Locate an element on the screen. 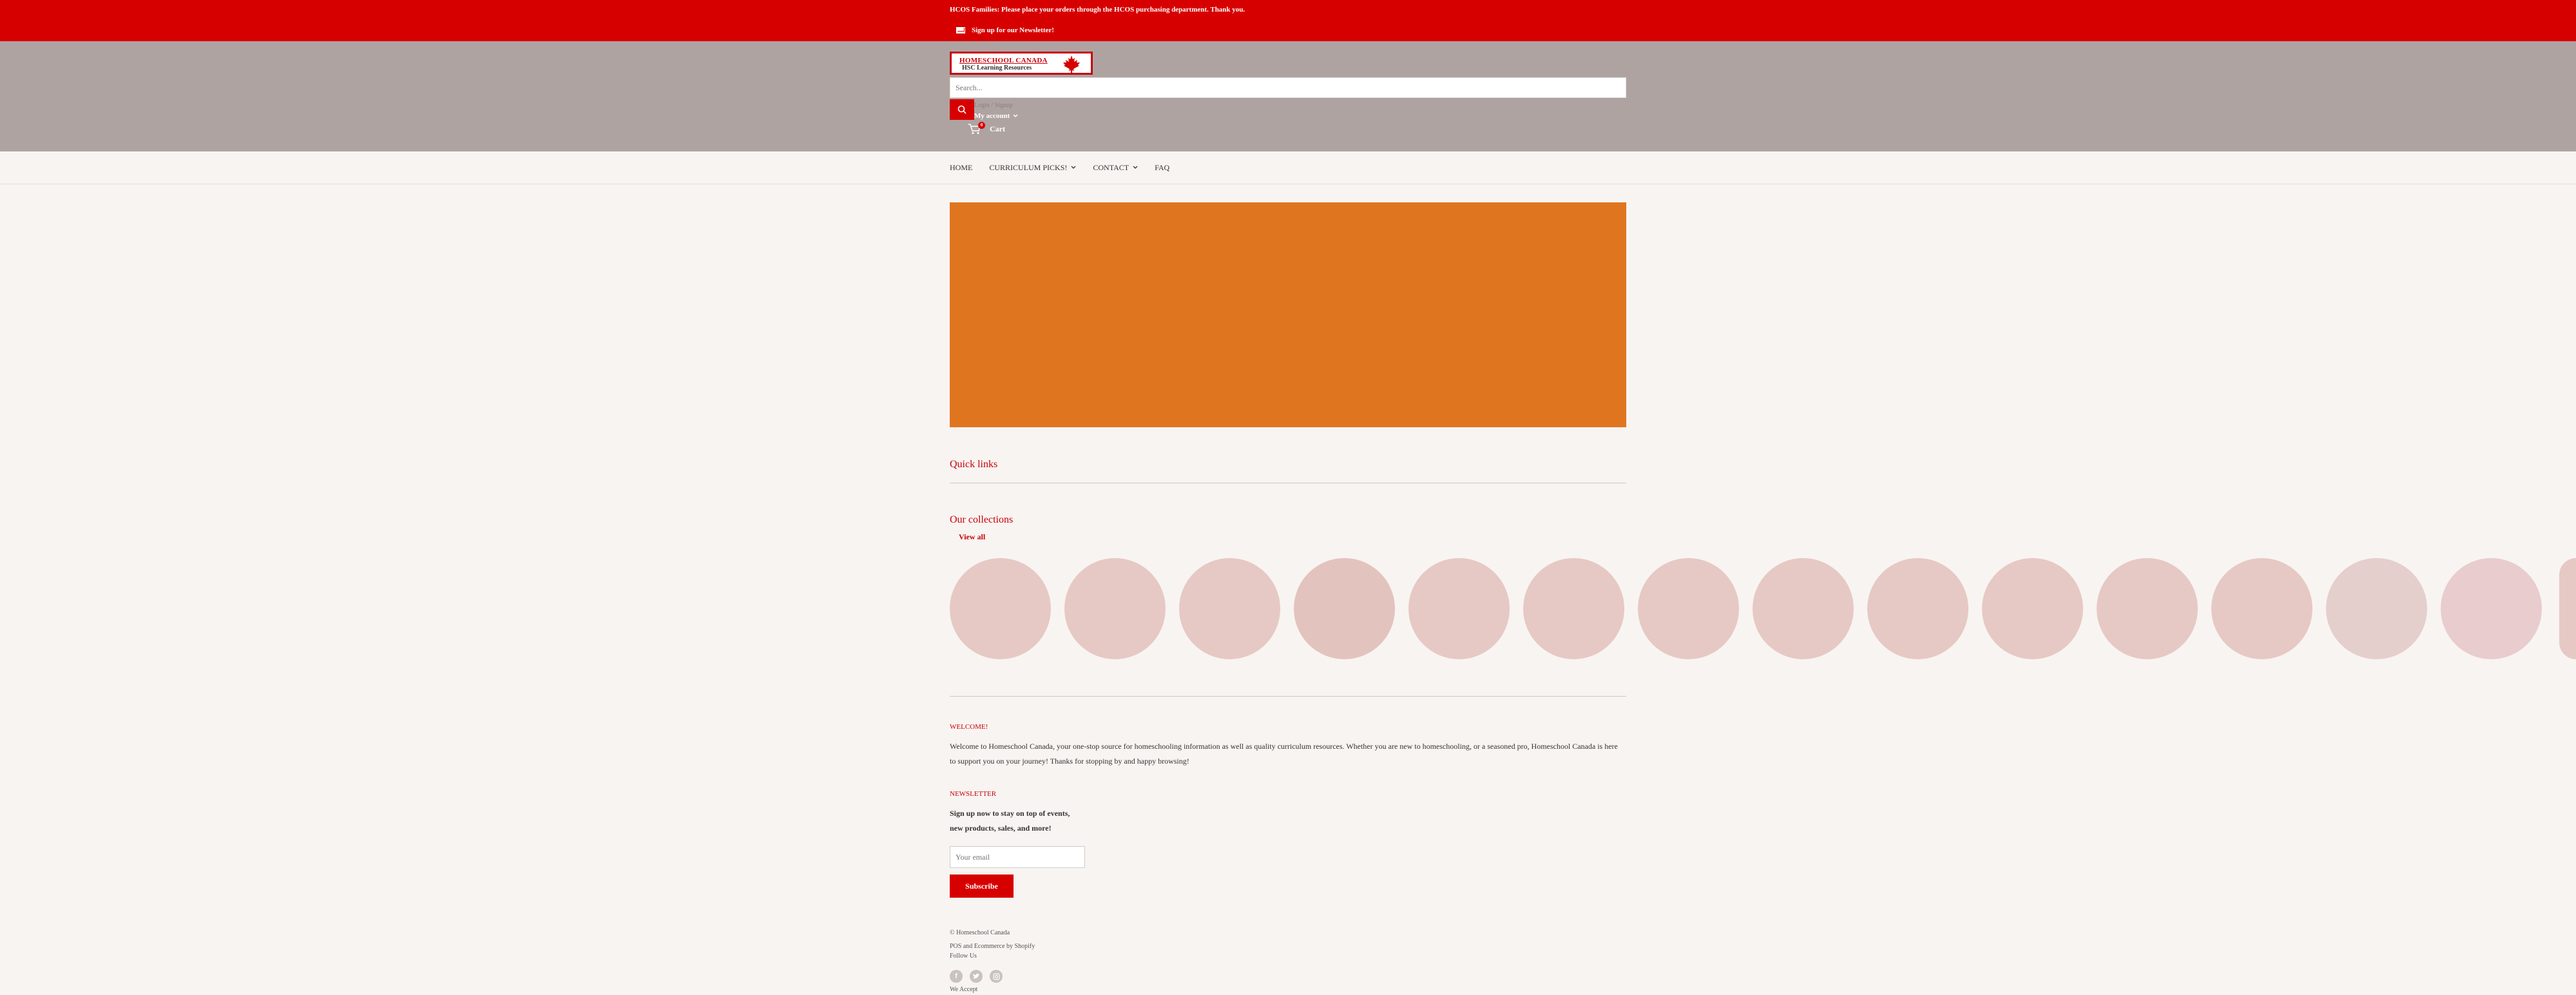 The width and height of the screenshot is (2576, 995). search-icon is located at coordinates (961, 109).